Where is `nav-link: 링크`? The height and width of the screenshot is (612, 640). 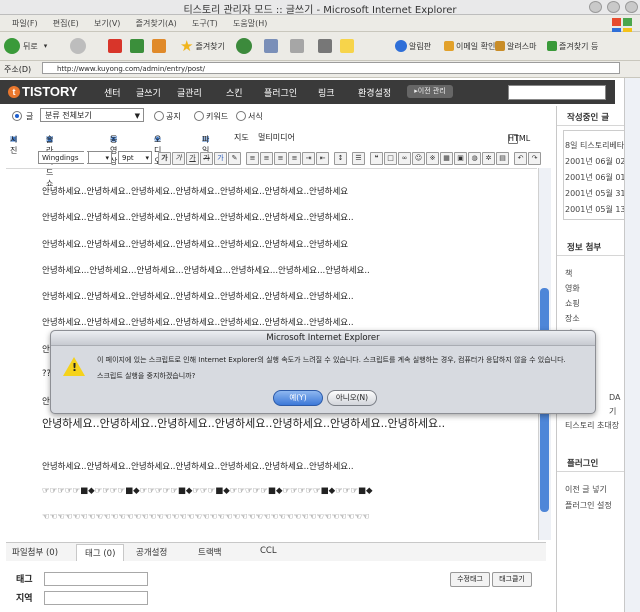 nav-link: 링크 is located at coordinates (326, 92).